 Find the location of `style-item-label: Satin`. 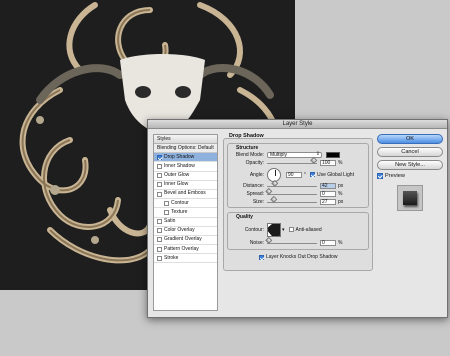

style-item-label: Satin is located at coordinates (170, 221).